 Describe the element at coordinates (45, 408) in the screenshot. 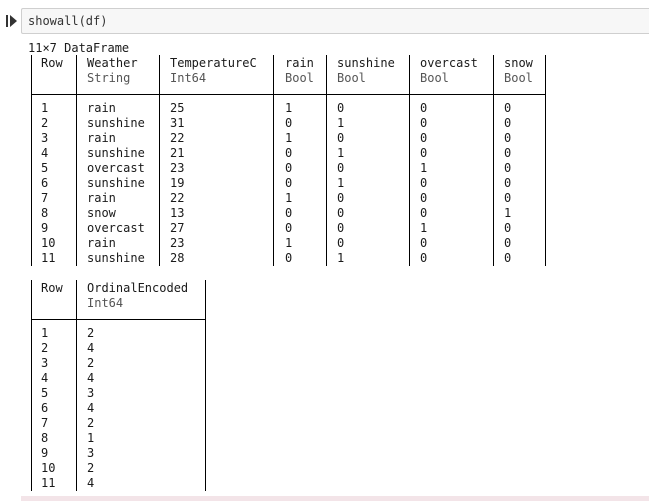

I see `table-cell: 6` at that location.